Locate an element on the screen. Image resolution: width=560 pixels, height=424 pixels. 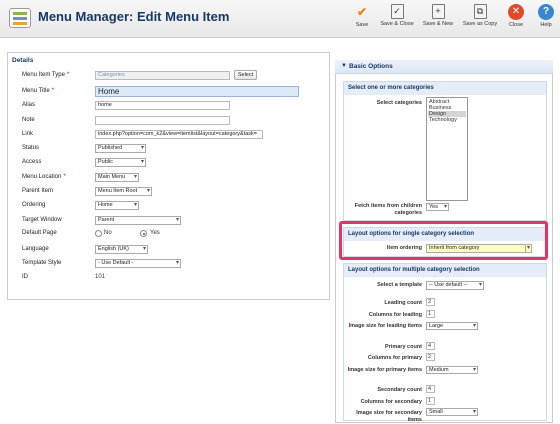
close-label: Close is located at coordinates (516, 25).